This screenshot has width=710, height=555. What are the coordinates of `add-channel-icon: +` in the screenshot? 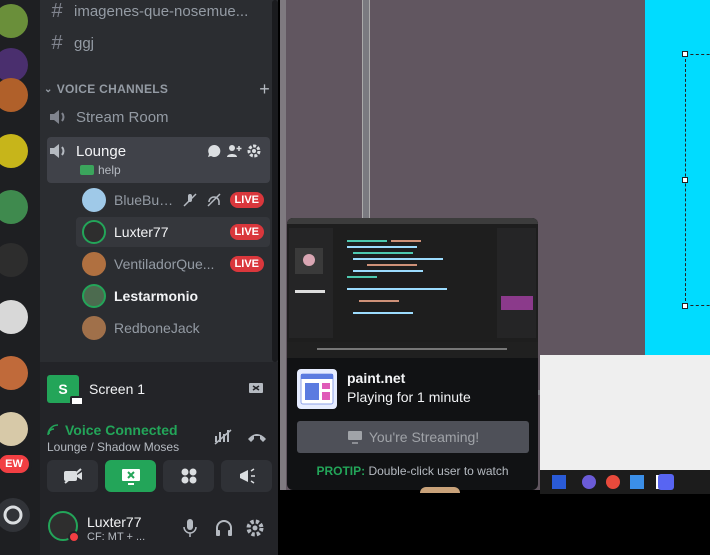 It's located at (264, 89).